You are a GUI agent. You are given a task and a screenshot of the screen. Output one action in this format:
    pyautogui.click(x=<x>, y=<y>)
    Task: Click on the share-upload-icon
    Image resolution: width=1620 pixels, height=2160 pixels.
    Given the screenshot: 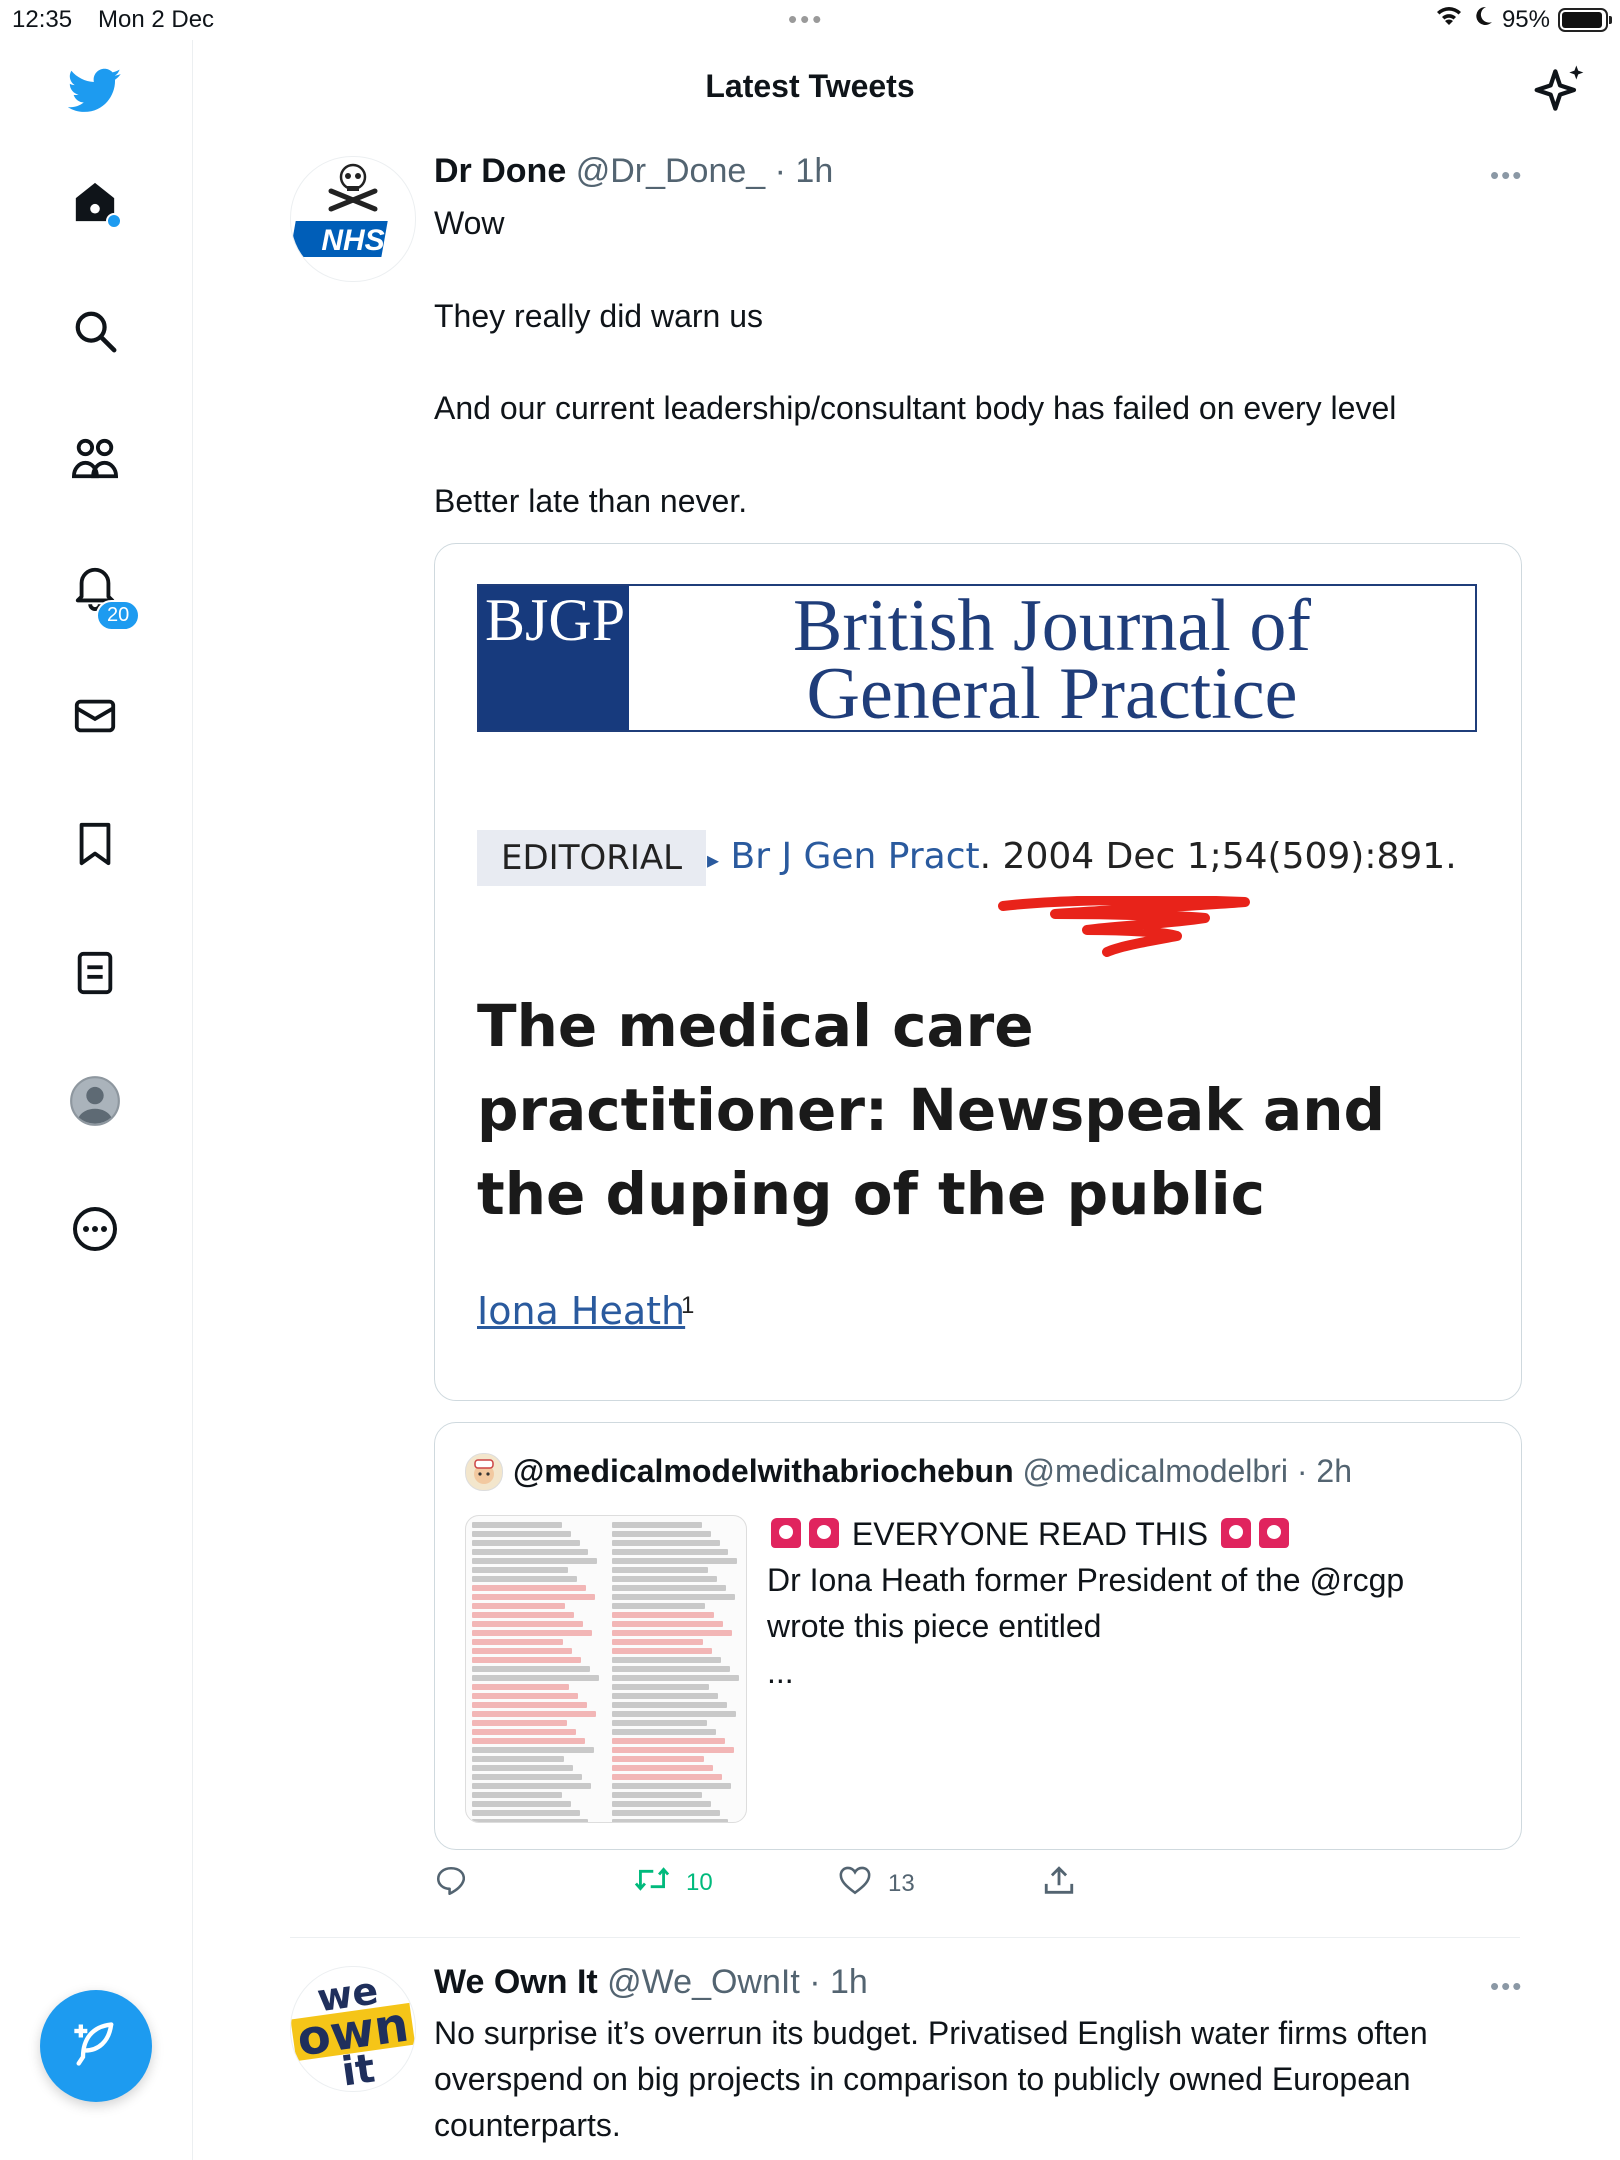 What is the action you would take?
    pyautogui.click(x=1059, y=1884)
    